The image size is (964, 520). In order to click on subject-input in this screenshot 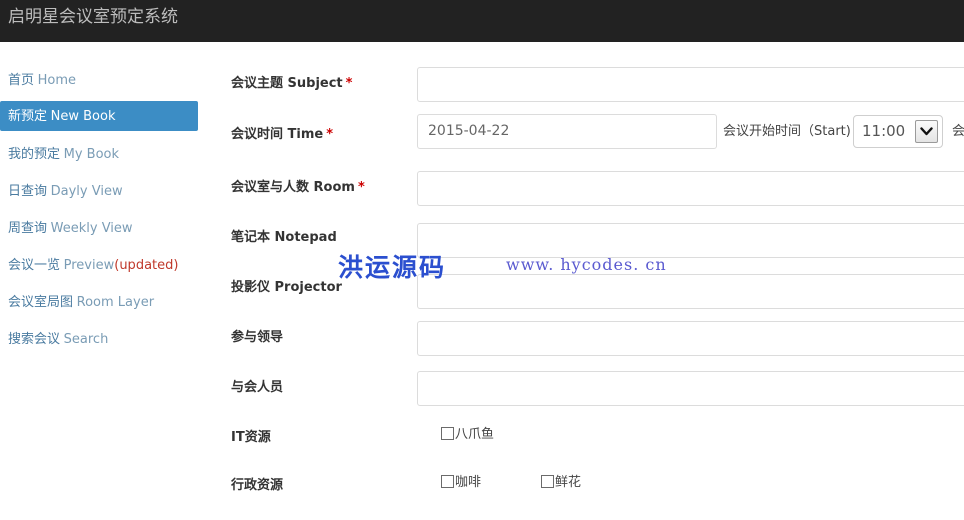, I will do `click(690, 84)`.